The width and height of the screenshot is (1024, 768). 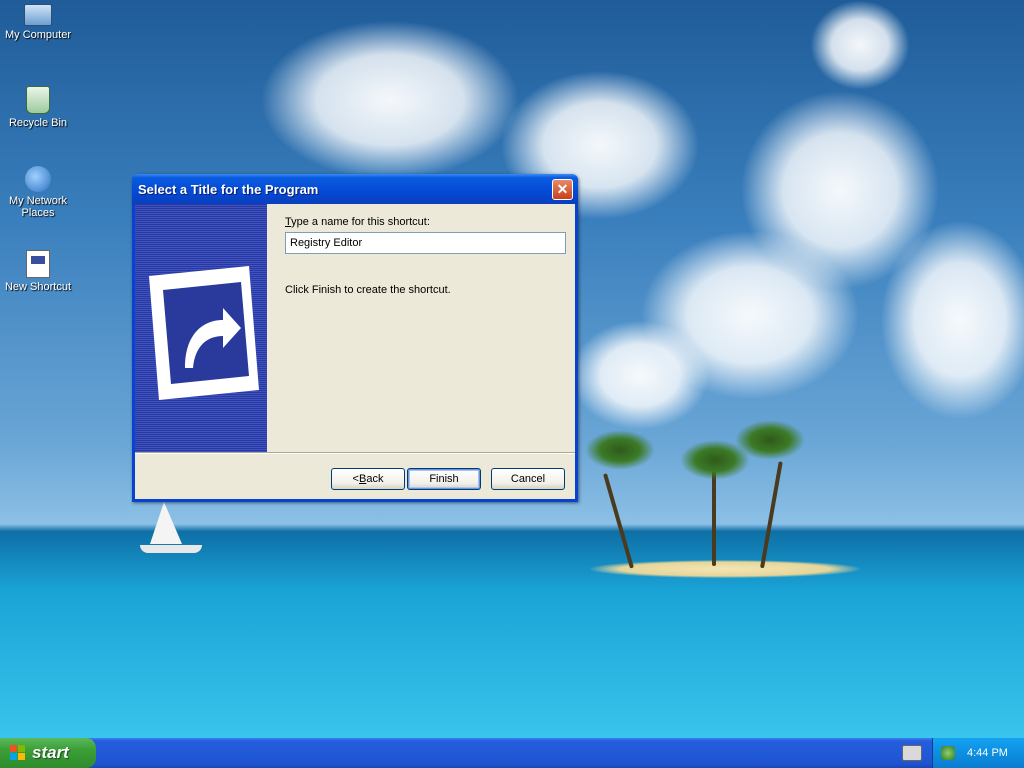 What do you see at coordinates (948, 753) in the screenshot?
I see `tray-app-icon` at bounding box center [948, 753].